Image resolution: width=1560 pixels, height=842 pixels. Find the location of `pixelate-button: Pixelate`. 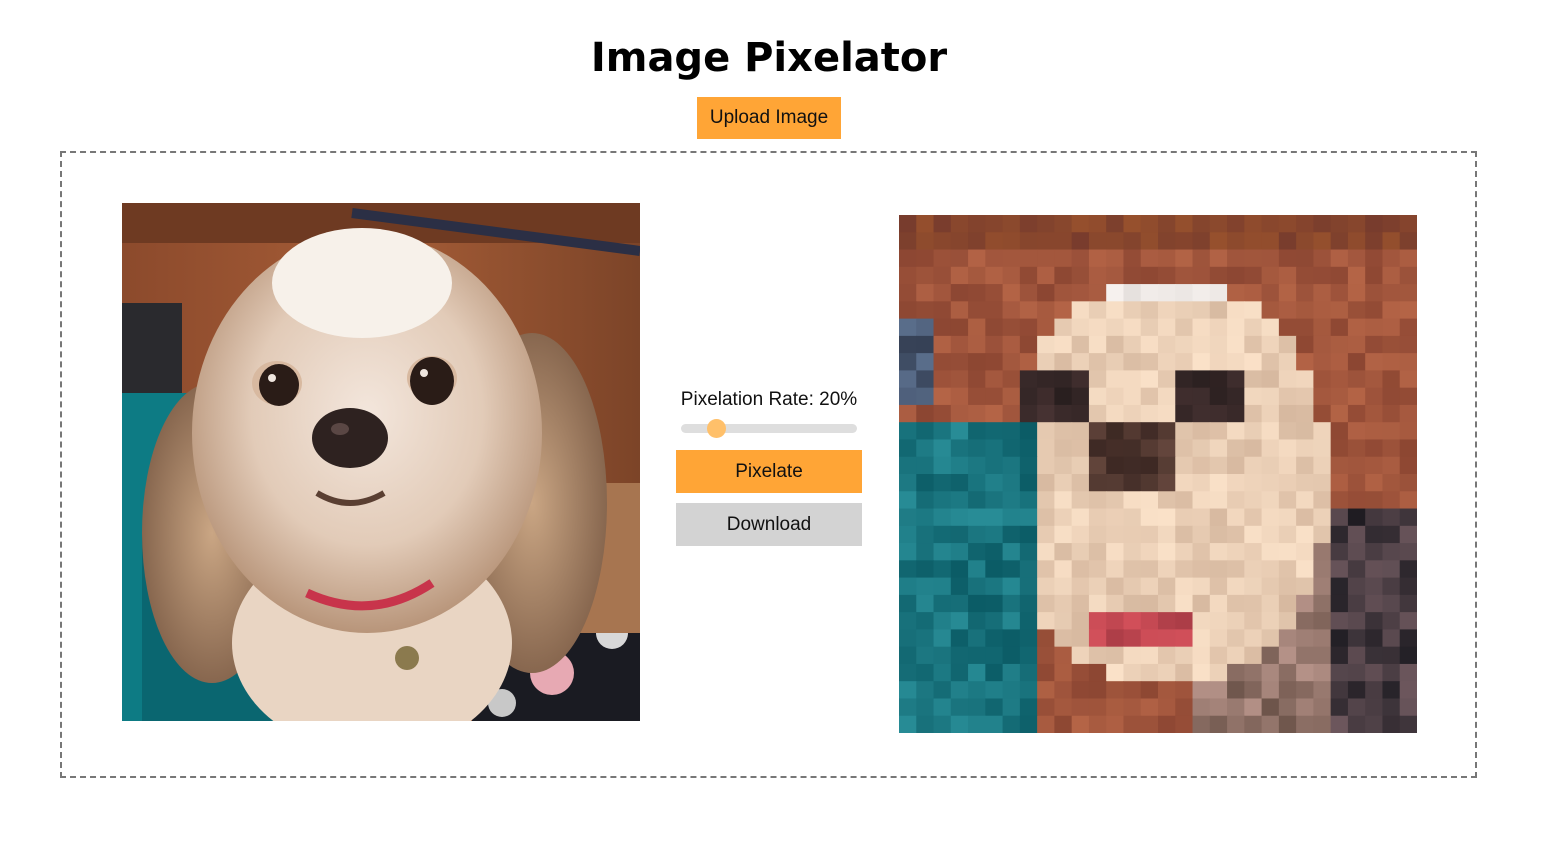

pixelate-button: Pixelate is located at coordinates (769, 471).